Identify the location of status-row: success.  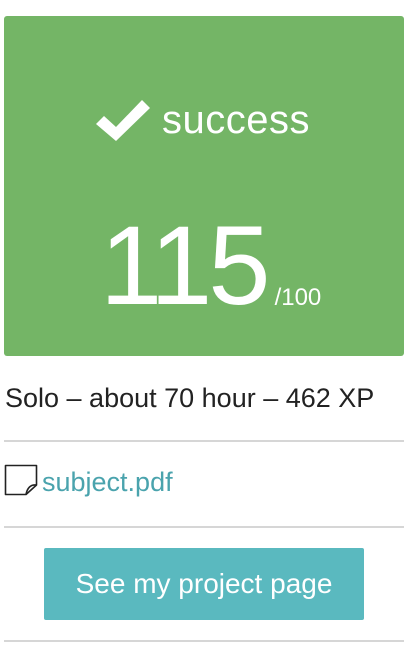
(201, 120).